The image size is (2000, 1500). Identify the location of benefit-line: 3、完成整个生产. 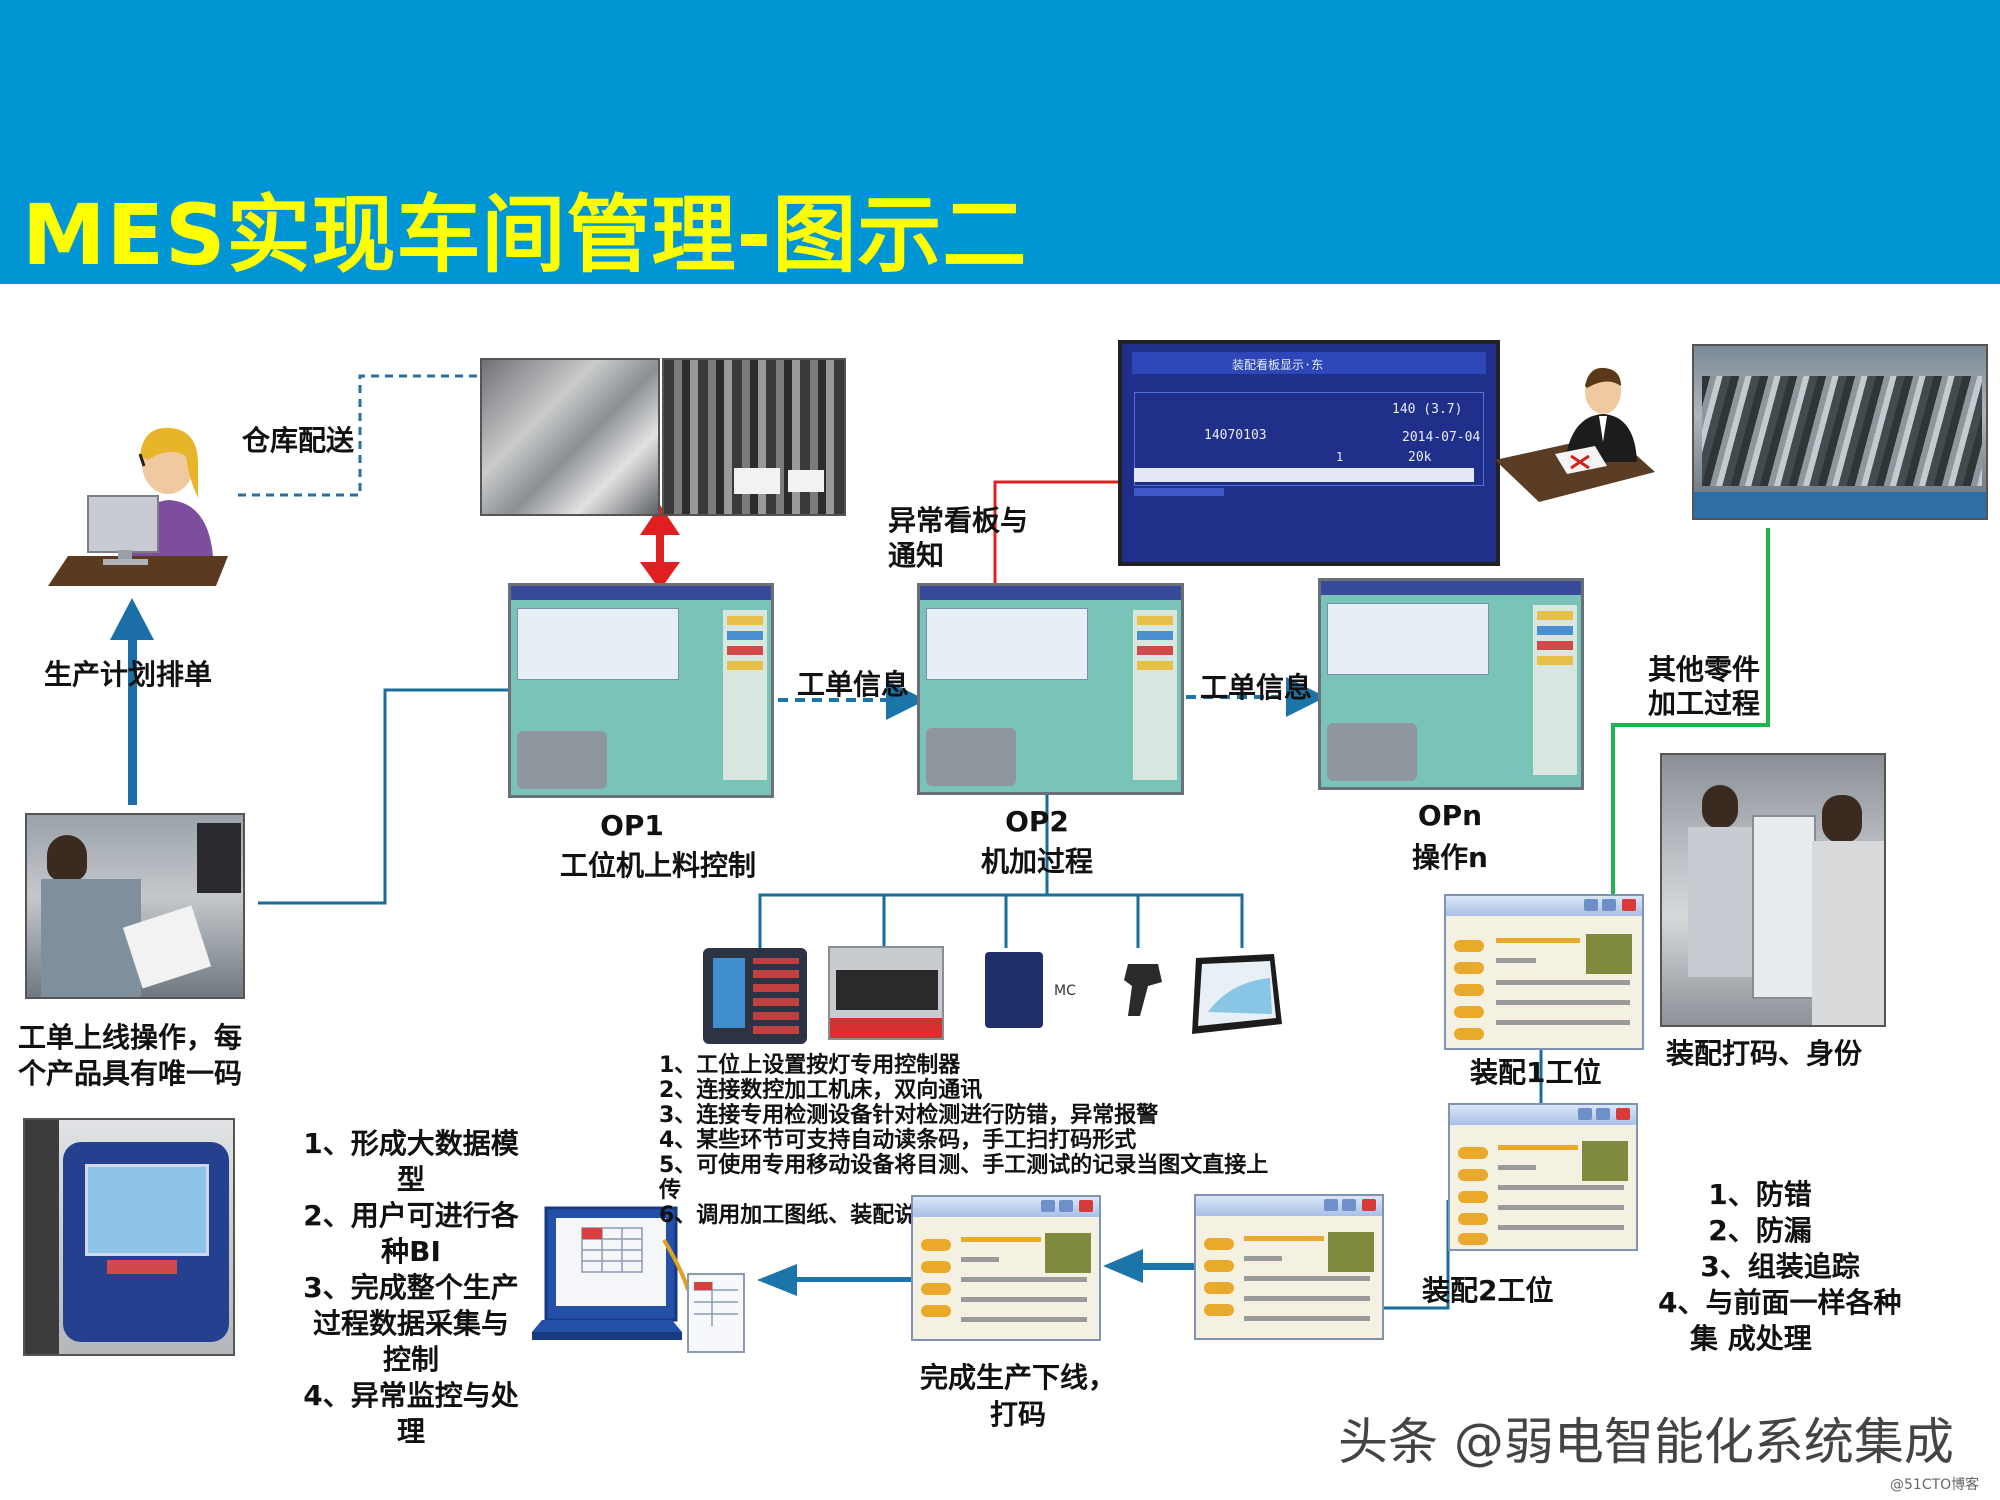
(411, 1287).